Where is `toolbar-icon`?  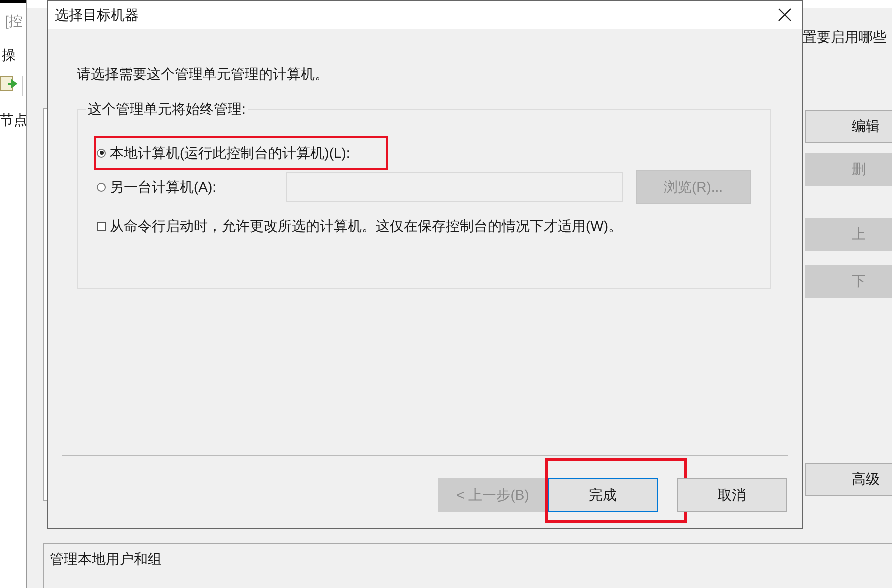 toolbar-icon is located at coordinates (9, 84).